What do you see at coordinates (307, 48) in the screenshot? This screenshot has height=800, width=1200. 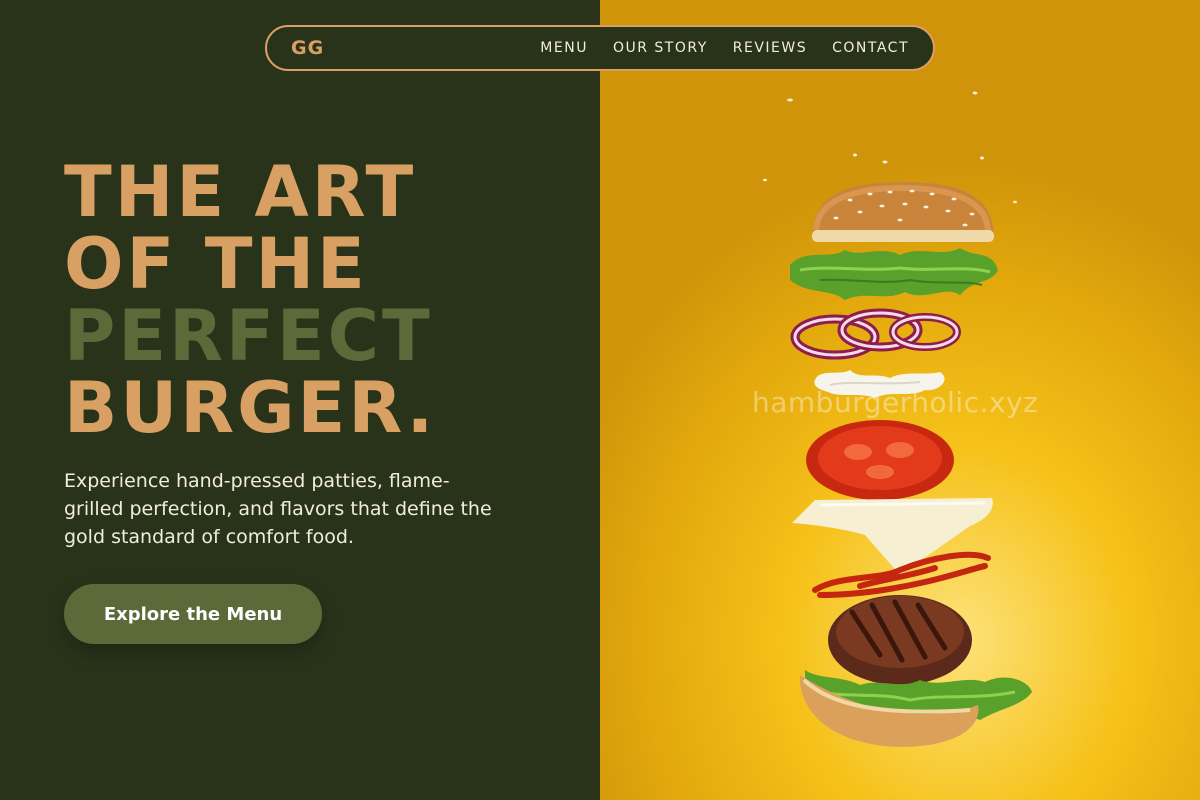 I see `brand-logo: GG` at bounding box center [307, 48].